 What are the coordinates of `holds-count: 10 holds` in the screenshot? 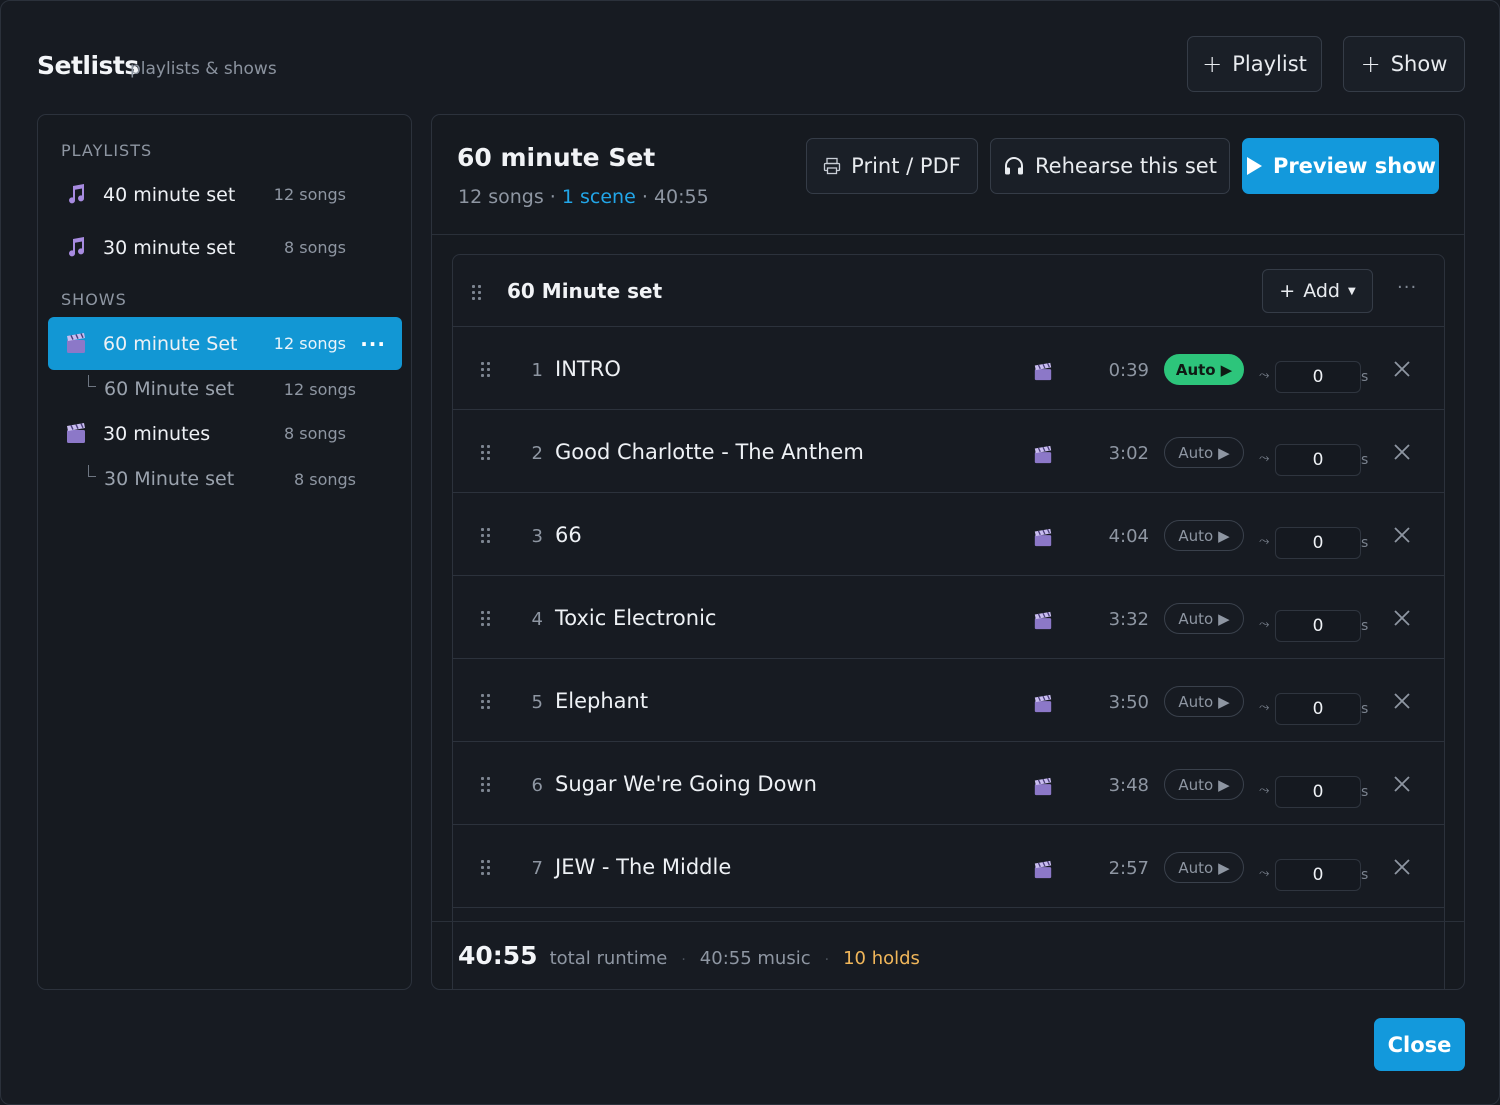 It's located at (881, 958).